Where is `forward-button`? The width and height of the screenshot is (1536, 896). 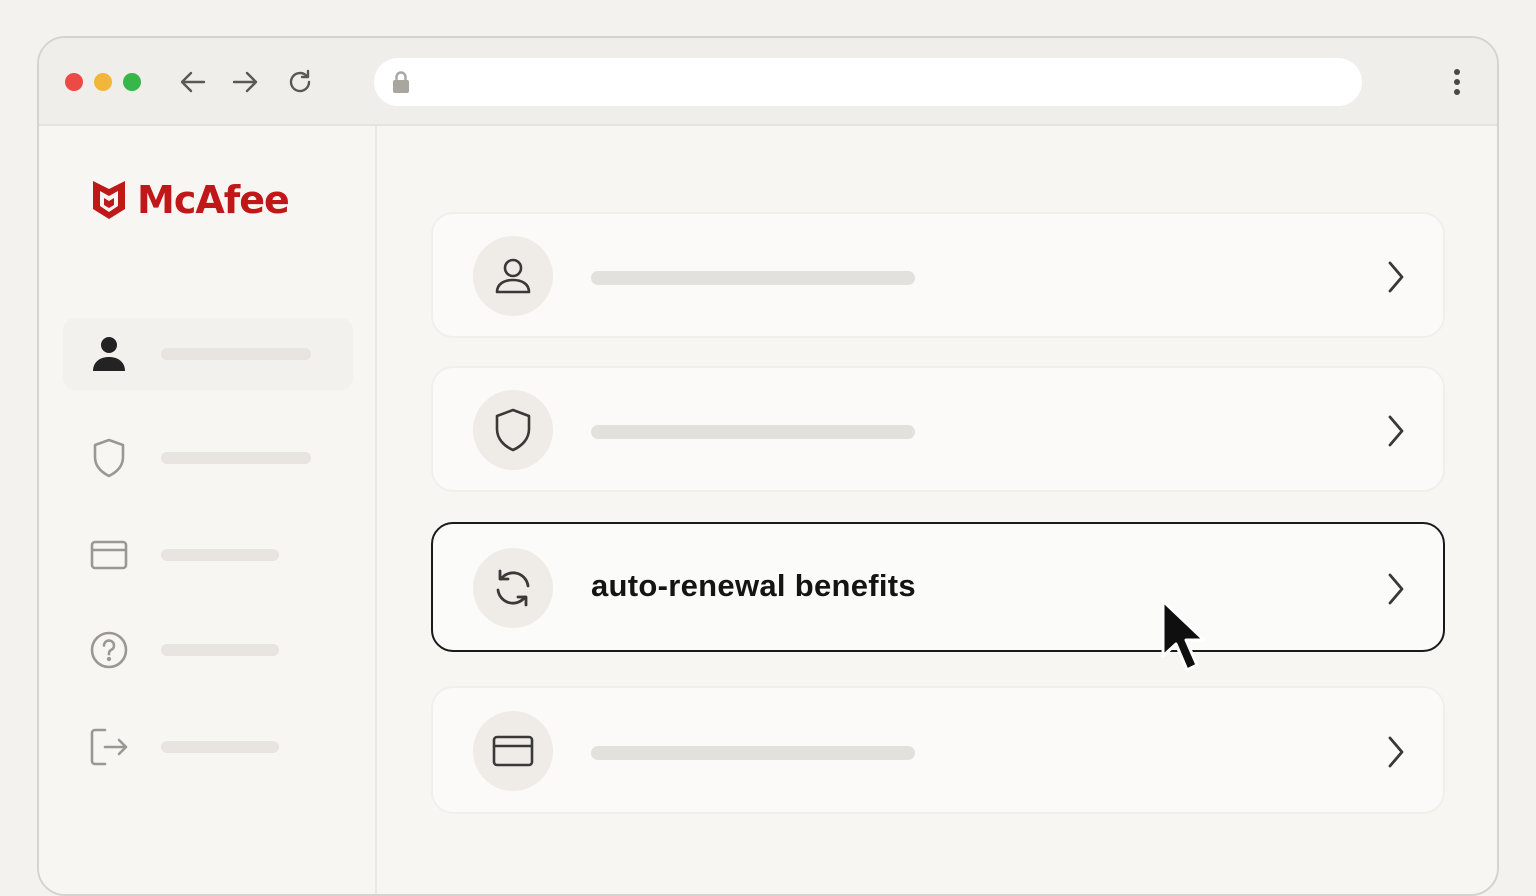
forward-button is located at coordinates (245, 82).